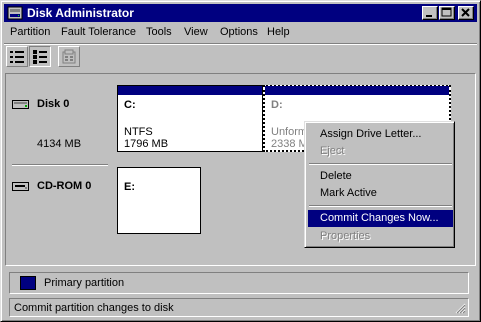 The width and height of the screenshot is (481, 322). I want to click on disk-configuration-view-icon, so click(40, 57).